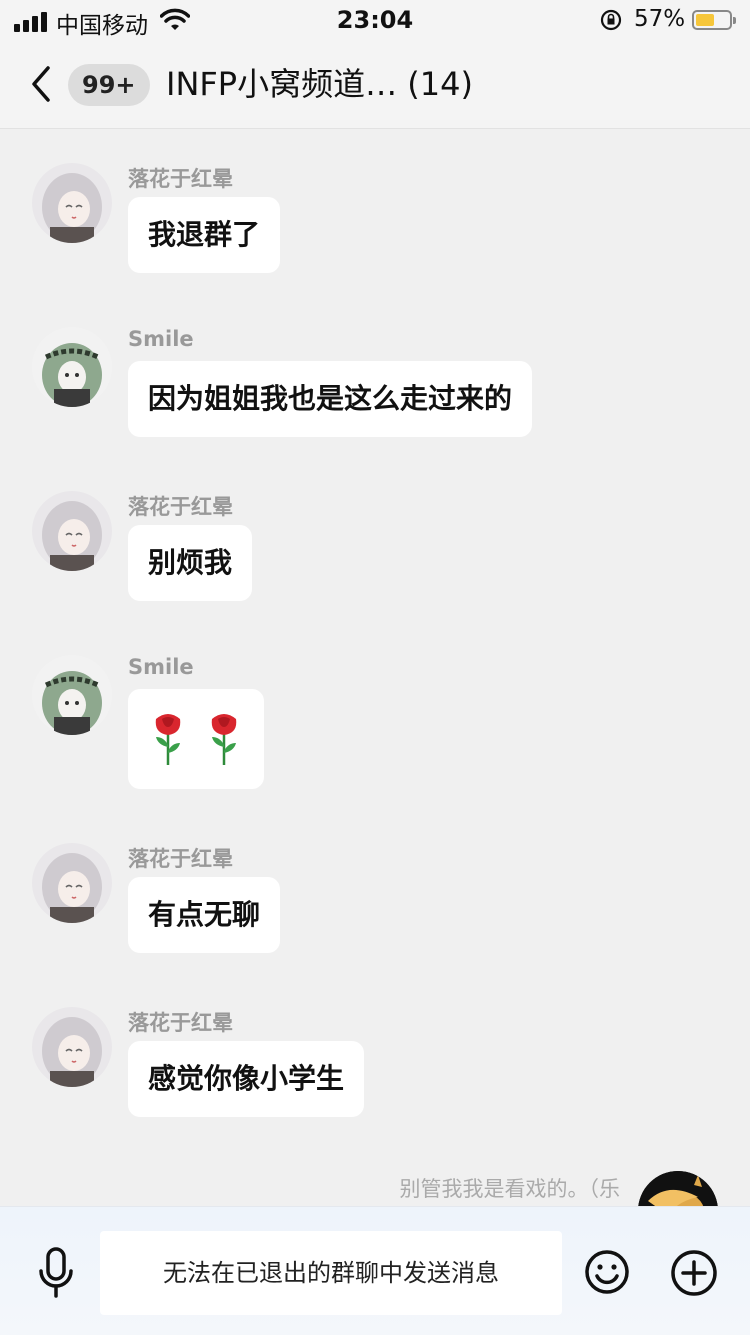  What do you see at coordinates (330, 399) in the screenshot?
I see `message-bubble: 因为姐姐我也是这么走过来的` at bounding box center [330, 399].